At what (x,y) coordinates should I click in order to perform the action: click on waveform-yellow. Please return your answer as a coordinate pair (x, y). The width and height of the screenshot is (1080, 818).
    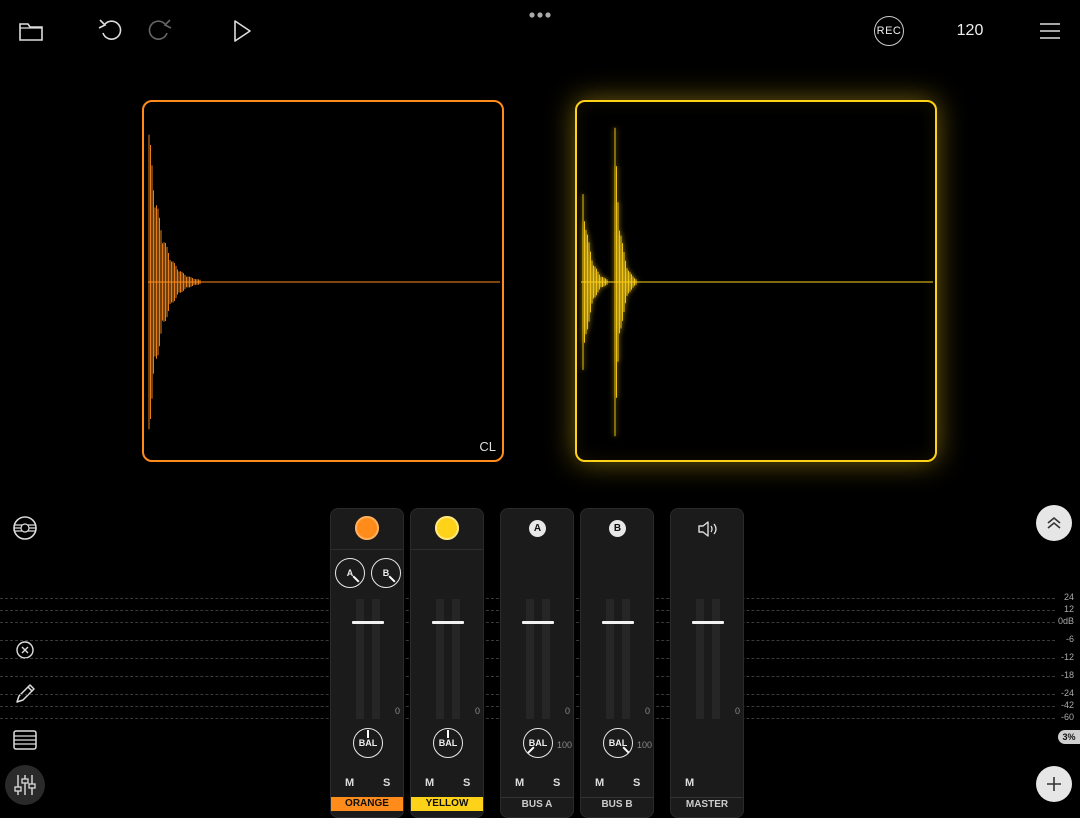
    Looking at the image, I should click on (757, 282).